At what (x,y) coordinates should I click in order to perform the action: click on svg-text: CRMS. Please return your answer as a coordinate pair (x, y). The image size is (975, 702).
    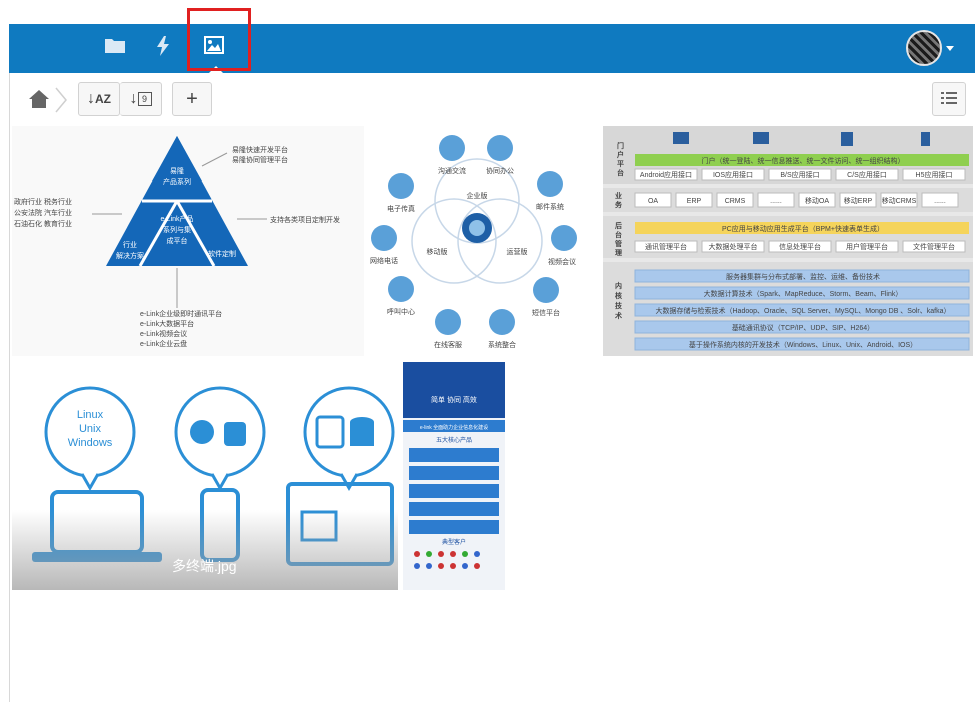
    Looking at the image, I should click on (735, 201).